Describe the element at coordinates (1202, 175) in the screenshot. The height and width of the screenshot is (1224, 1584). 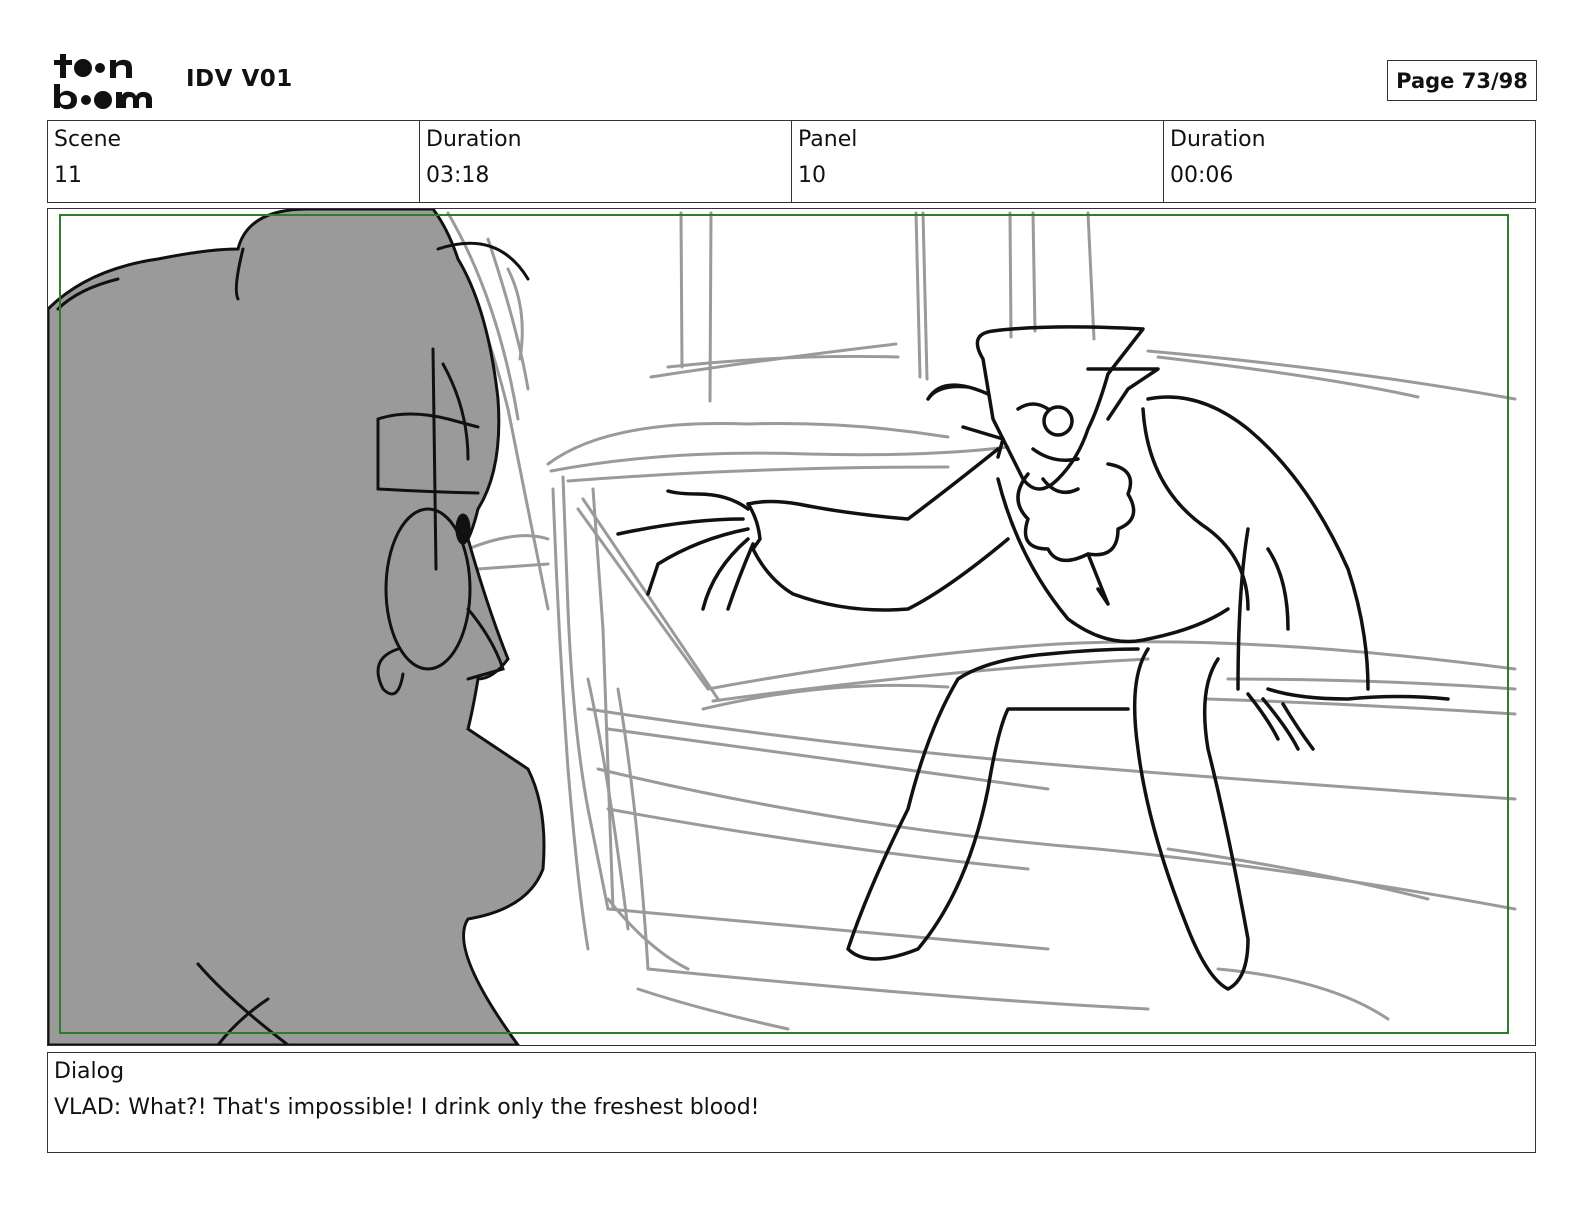
I see `panel-duration-value: 00:06` at that location.